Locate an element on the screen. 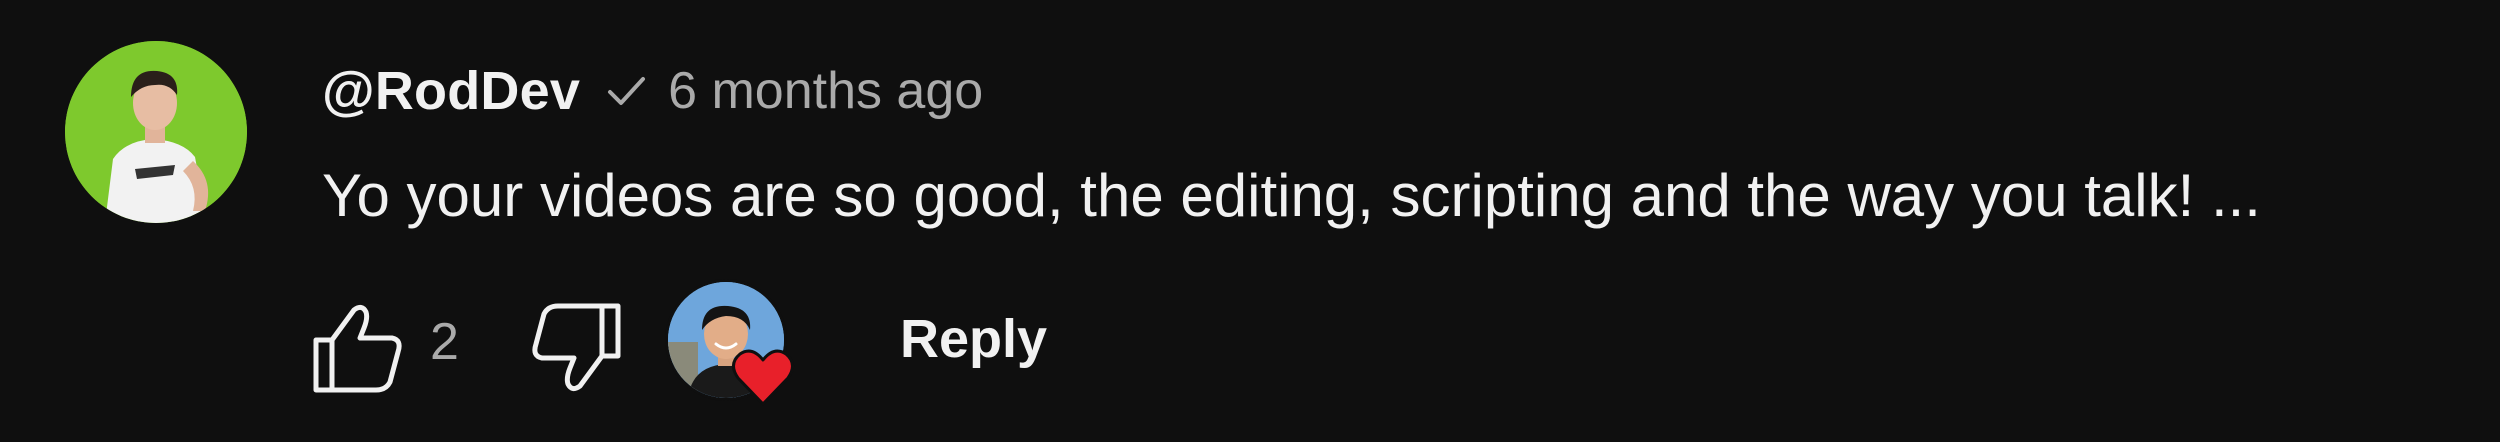 The height and width of the screenshot is (442, 2500). thumbs-down-icon is located at coordinates (576, 347).